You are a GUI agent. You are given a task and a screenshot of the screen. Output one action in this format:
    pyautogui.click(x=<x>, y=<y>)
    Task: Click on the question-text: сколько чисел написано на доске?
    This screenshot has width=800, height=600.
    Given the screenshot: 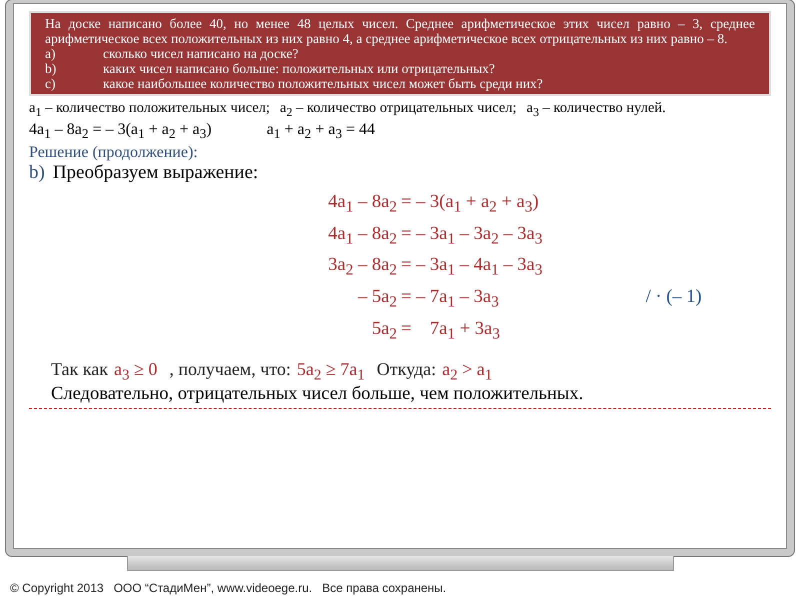 What is the action you would take?
    pyautogui.click(x=200, y=53)
    